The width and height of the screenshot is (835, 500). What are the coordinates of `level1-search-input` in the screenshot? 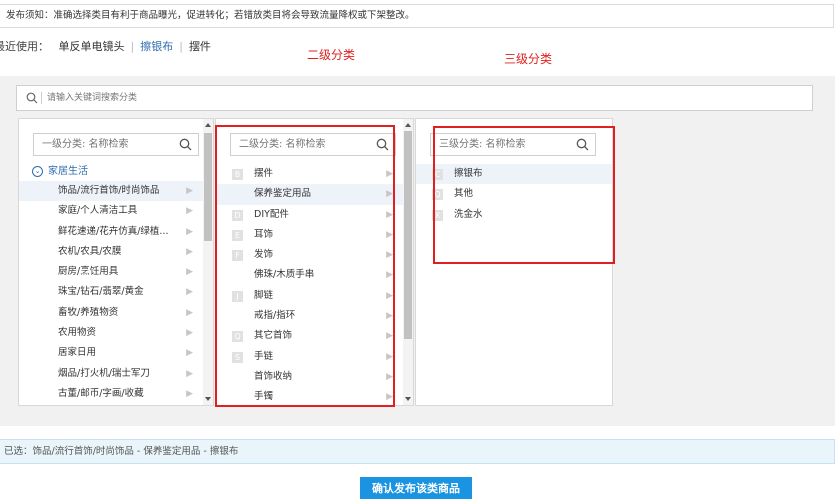 It's located at (105, 144).